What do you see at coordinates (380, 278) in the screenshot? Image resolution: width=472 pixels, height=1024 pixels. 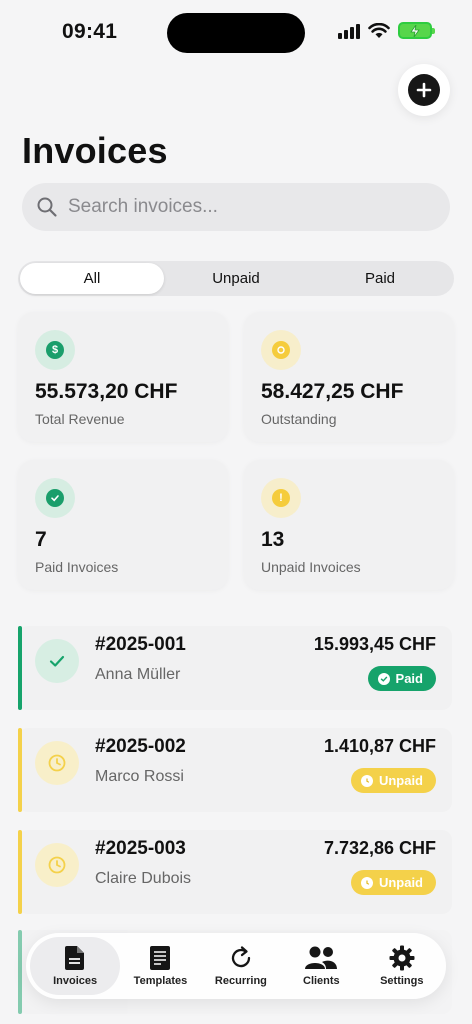 I see `tab-paid: Paid` at bounding box center [380, 278].